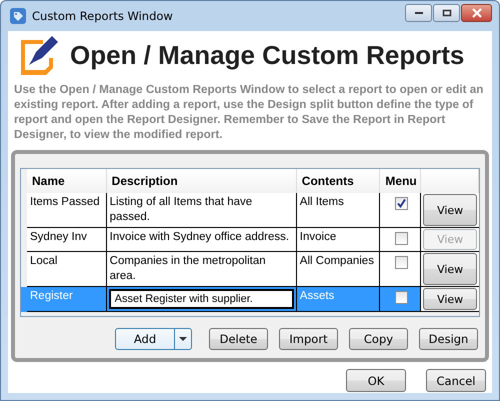  What do you see at coordinates (201, 299) in the screenshot?
I see `description-field: Asset Register with supplier.` at bounding box center [201, 299].